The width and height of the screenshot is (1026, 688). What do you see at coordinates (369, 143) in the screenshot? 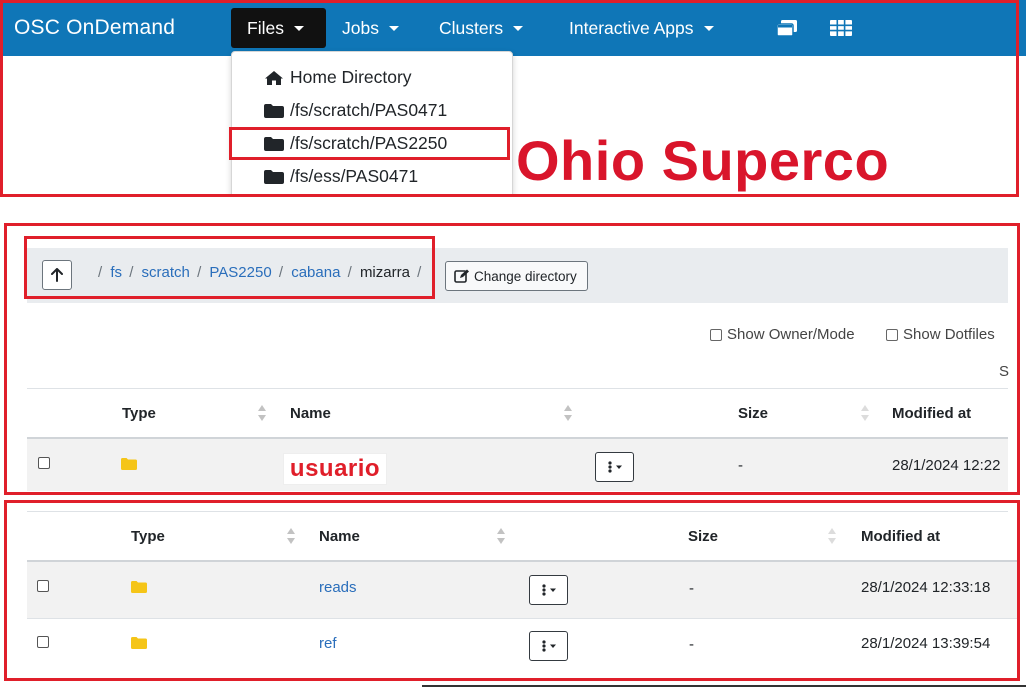
I see `dropdown-item-label: /fs/scratch/PAS2250` at bounding box center [369, 143].